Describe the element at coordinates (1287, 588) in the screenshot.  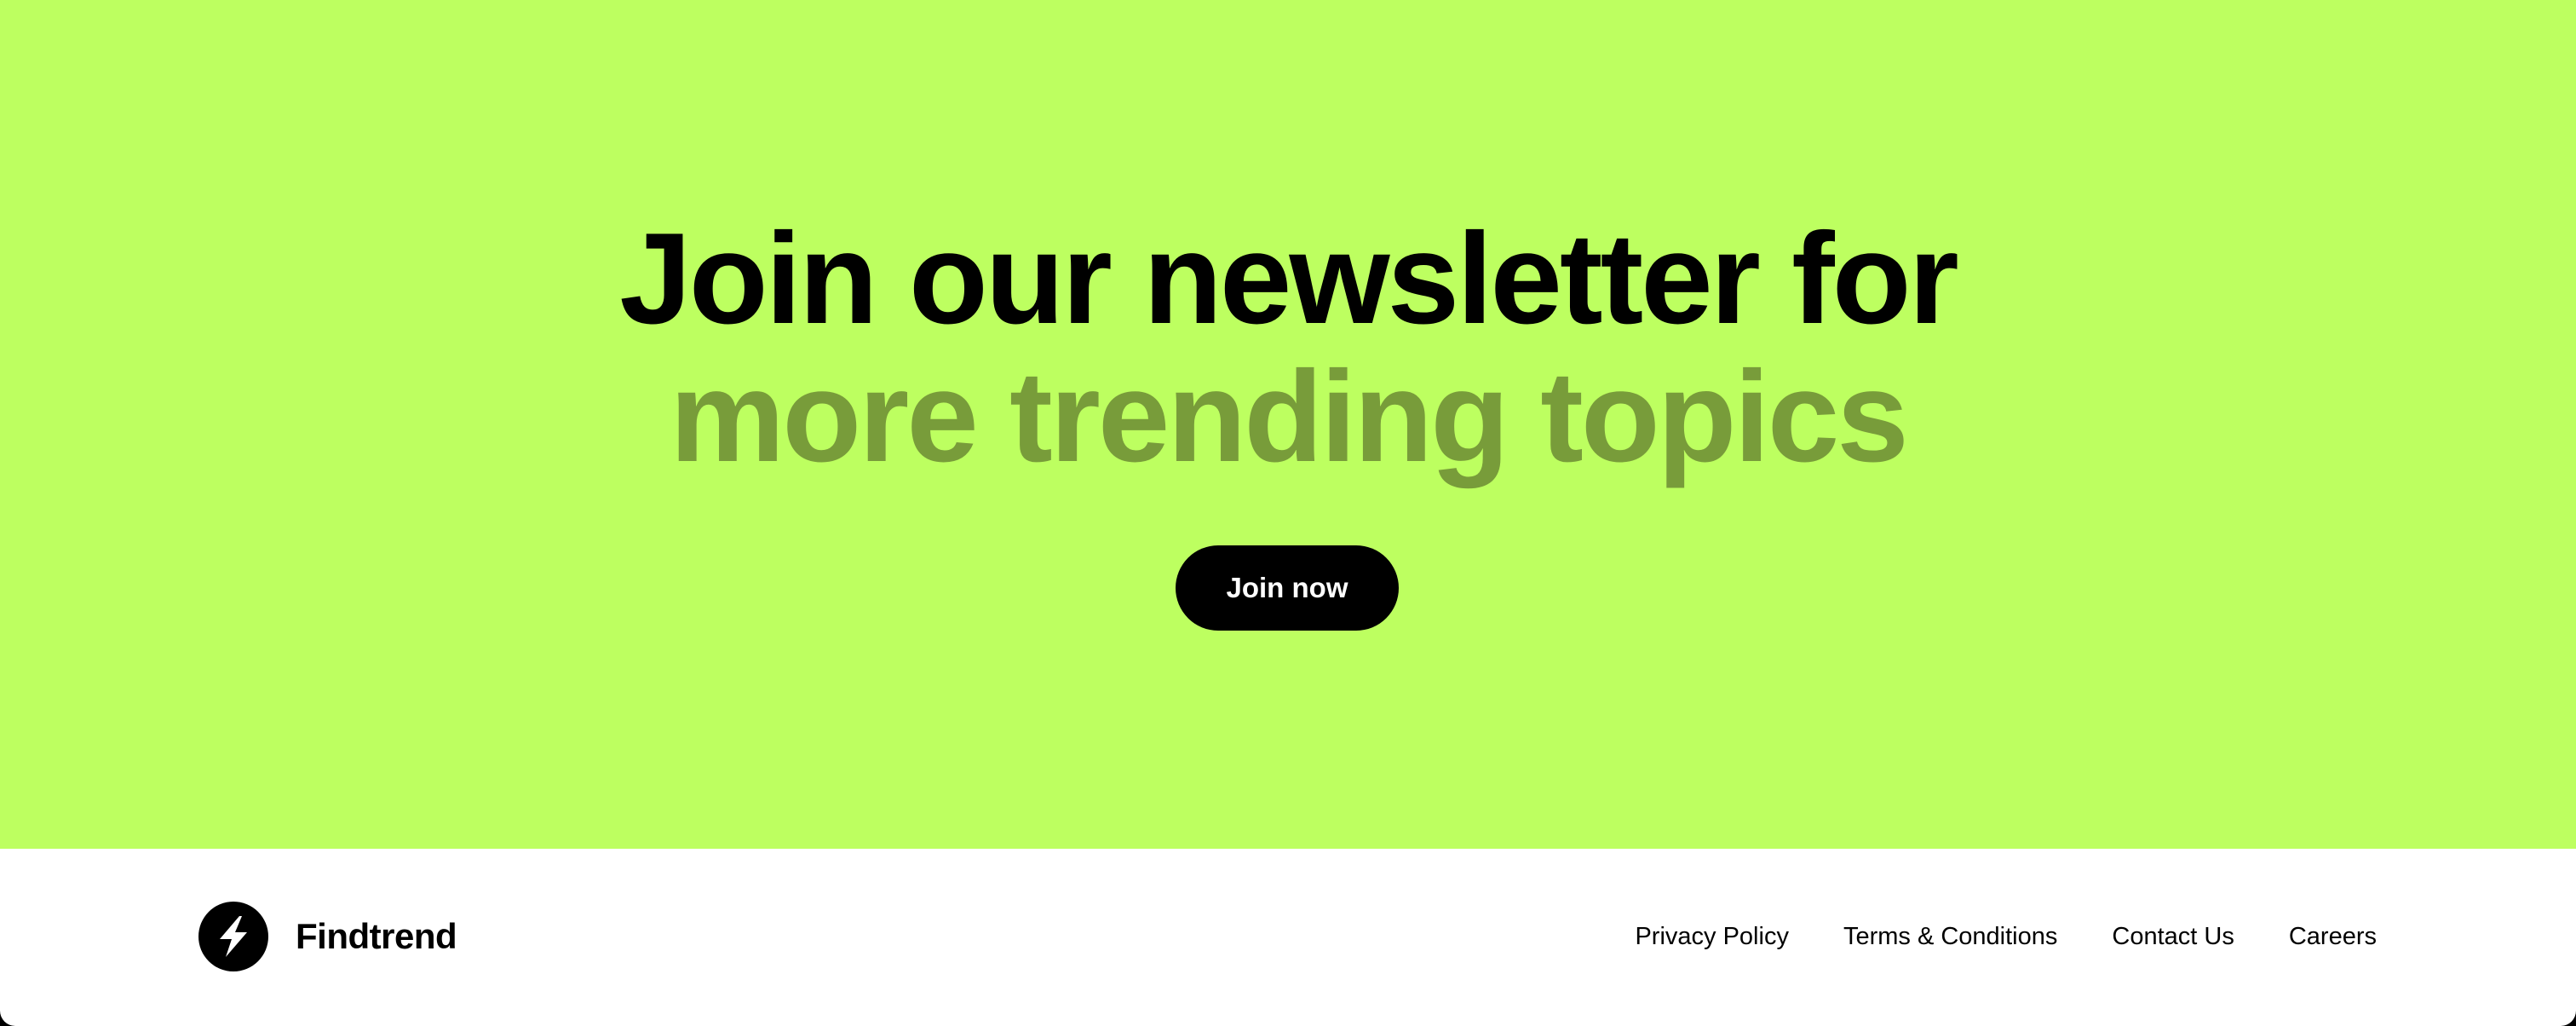
I see `join-now-button: Join now` at that location.